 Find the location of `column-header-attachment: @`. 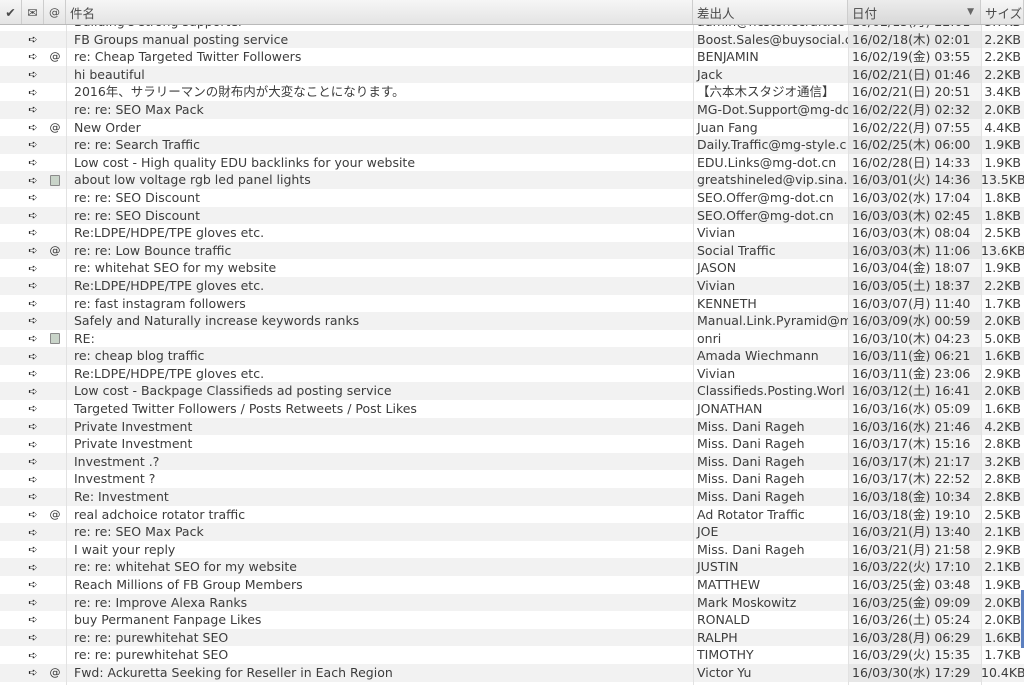

column-header-attachment: @ is located at coordinates (55, 12).